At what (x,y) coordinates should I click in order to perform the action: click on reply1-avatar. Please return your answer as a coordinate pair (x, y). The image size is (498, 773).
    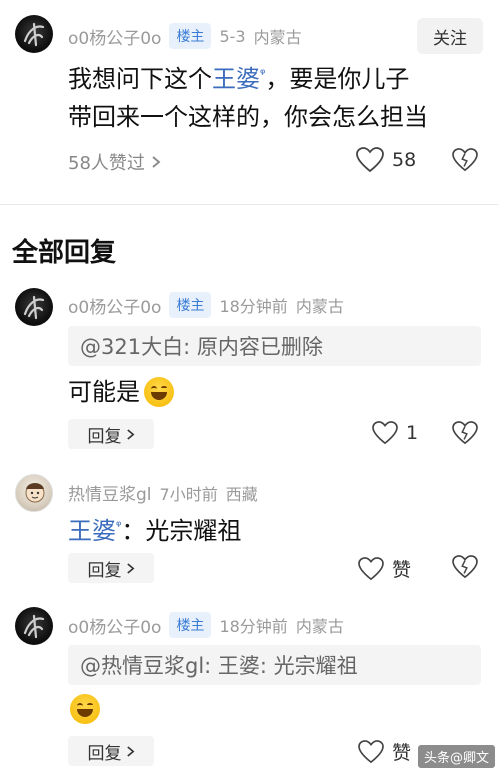
    Looking at the image, I should click on (34, 307).